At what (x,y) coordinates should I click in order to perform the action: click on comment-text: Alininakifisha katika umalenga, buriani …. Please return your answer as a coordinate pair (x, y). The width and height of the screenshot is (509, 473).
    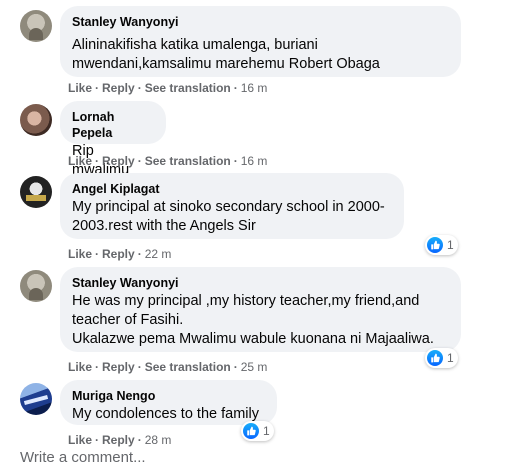
    Looking at the image, I should click on (260, 55).